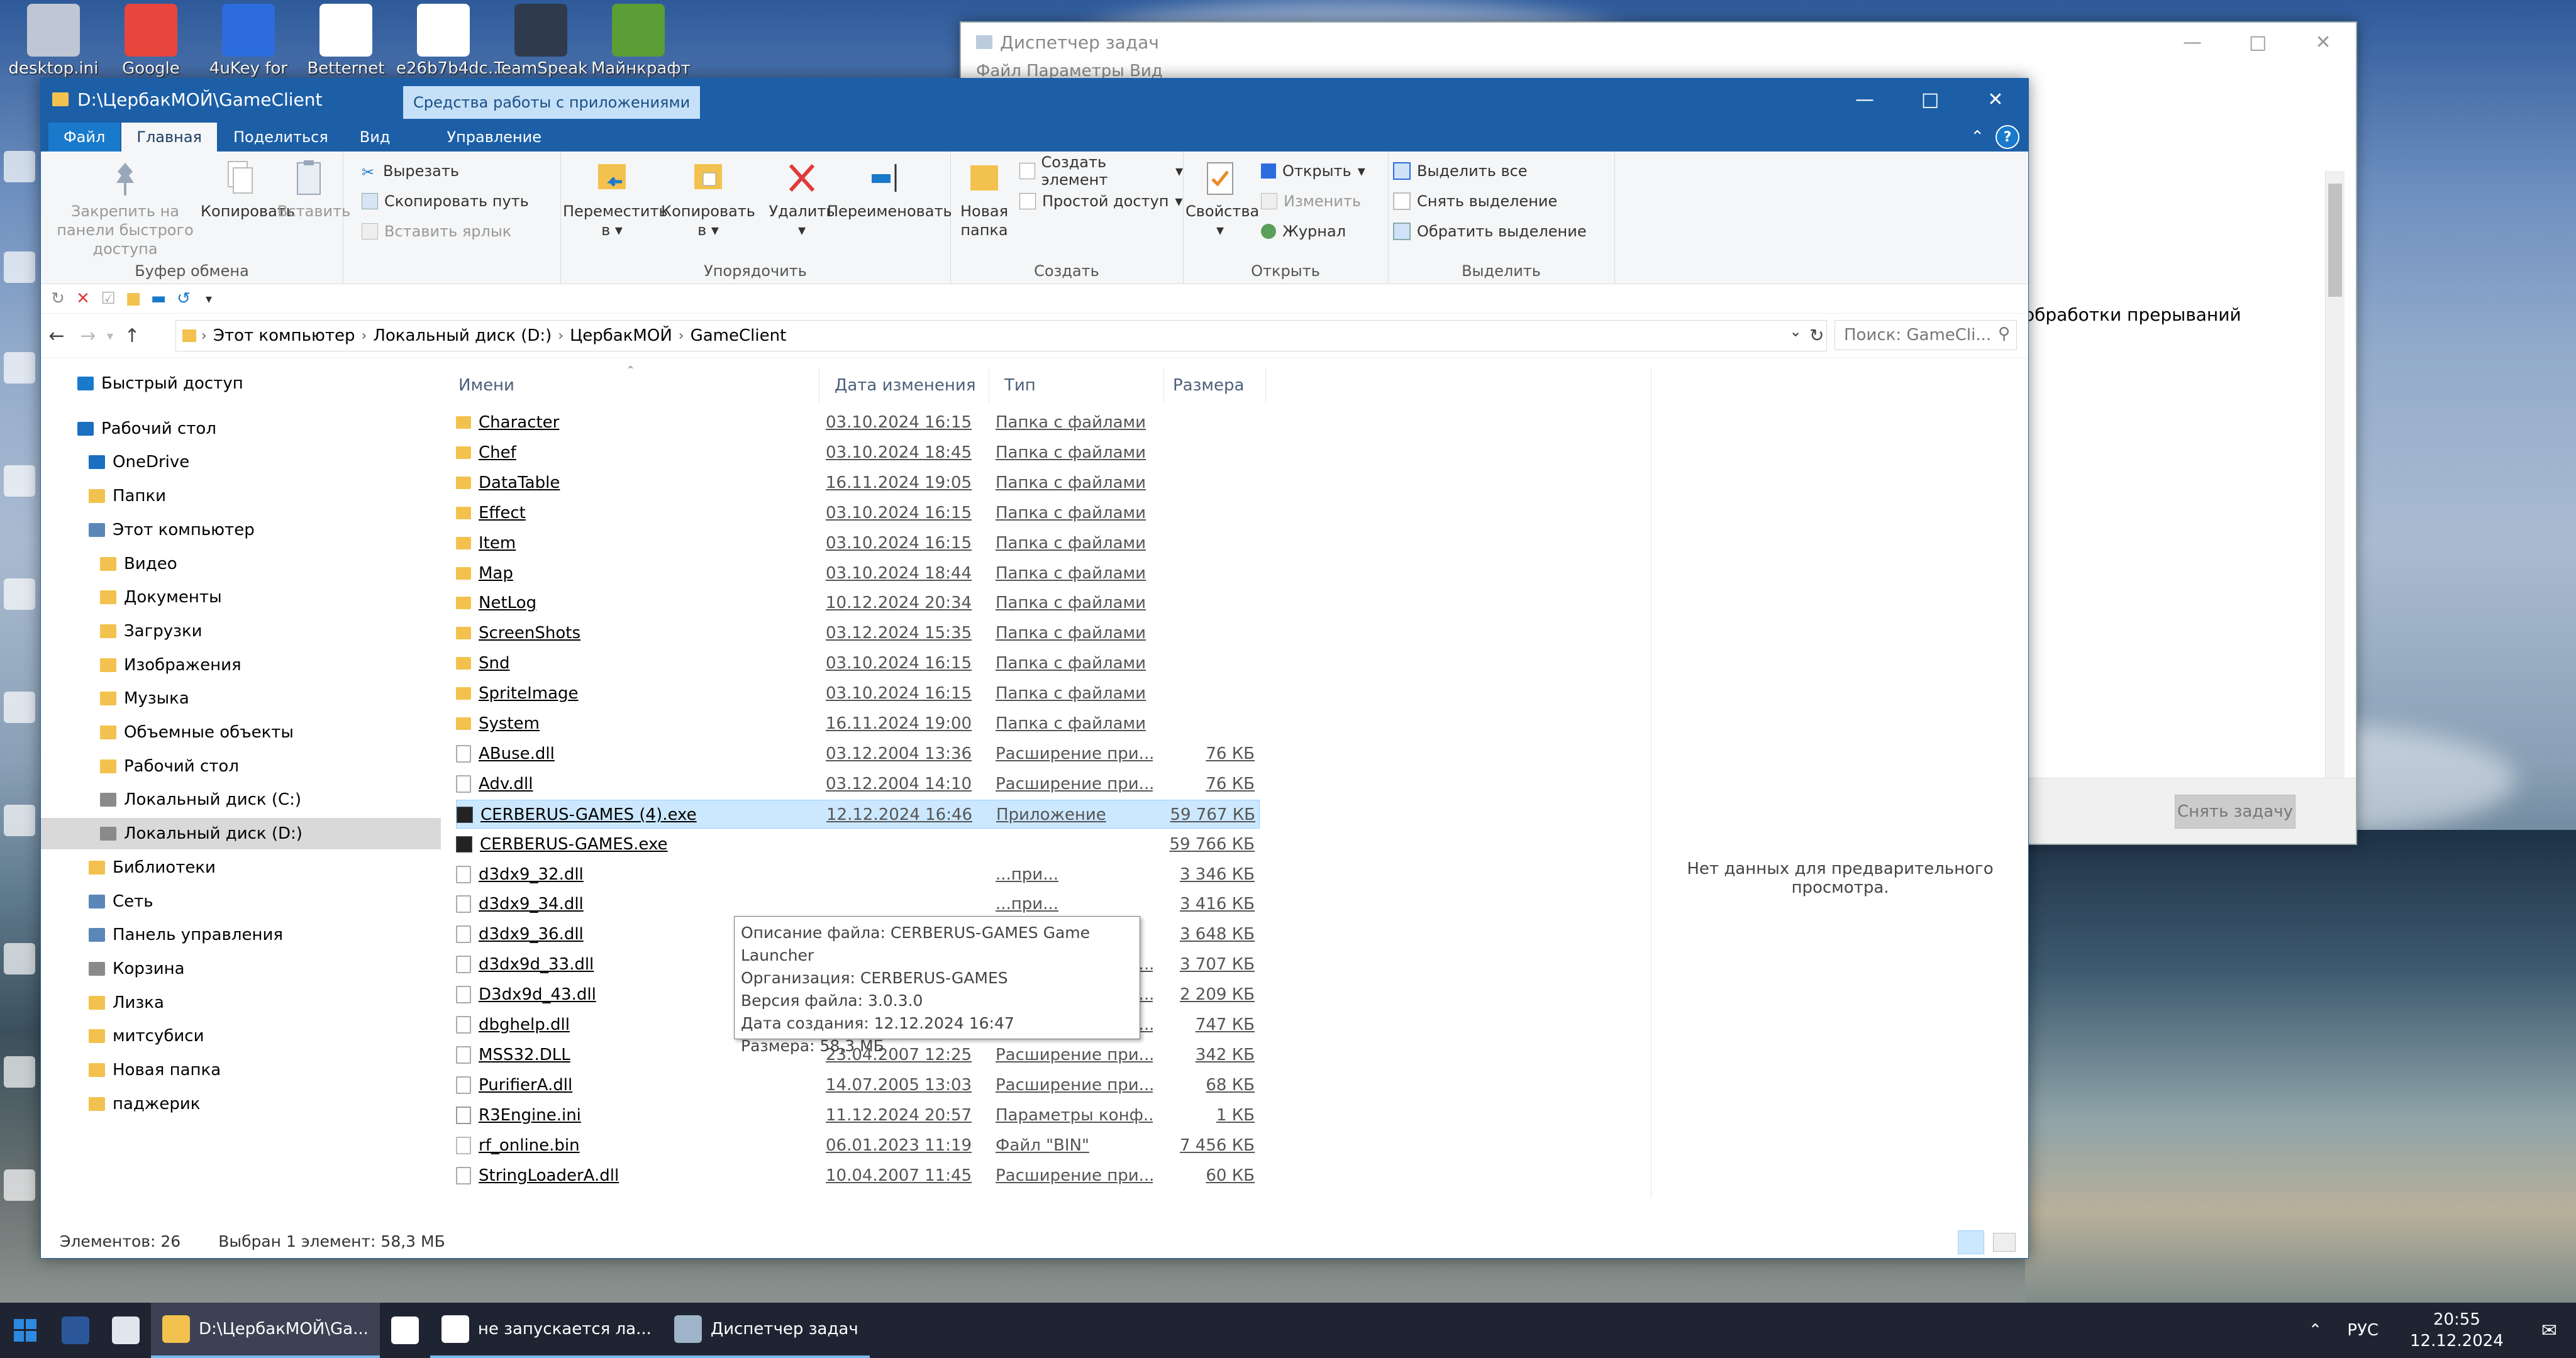 Image resolution: width=2576 pixels, height=1358 pixels. What do you see at coordinates (241, 1104) in the screenshot?
I see `nav-item: паджерик` at bounding box center [241, 1104].